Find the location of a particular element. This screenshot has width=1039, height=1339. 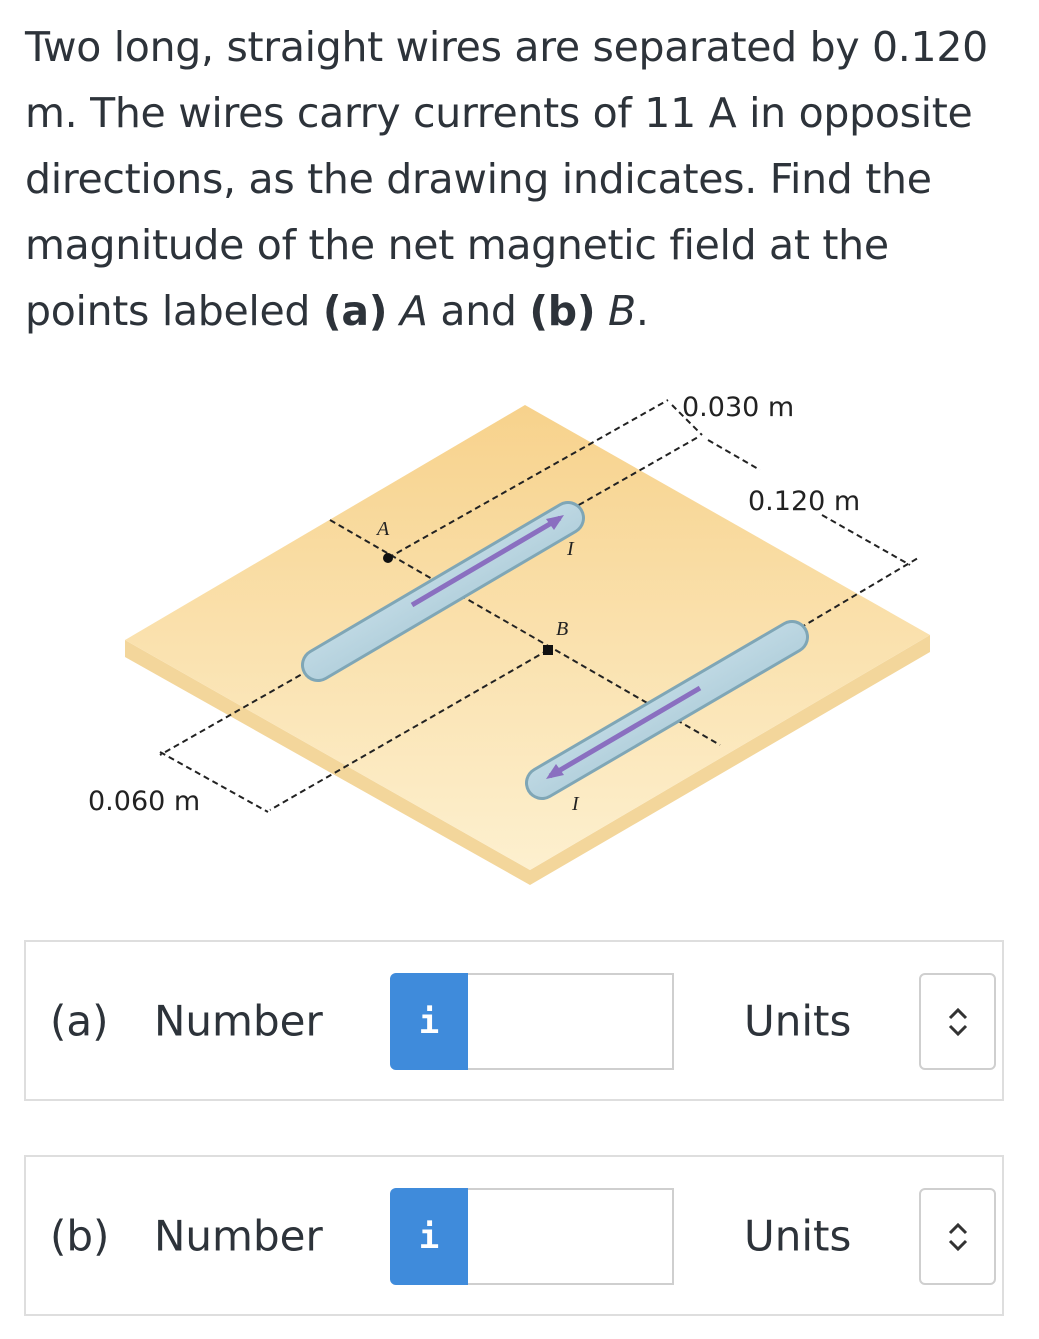

current-label-2: I is located at coordinates (575, 804).